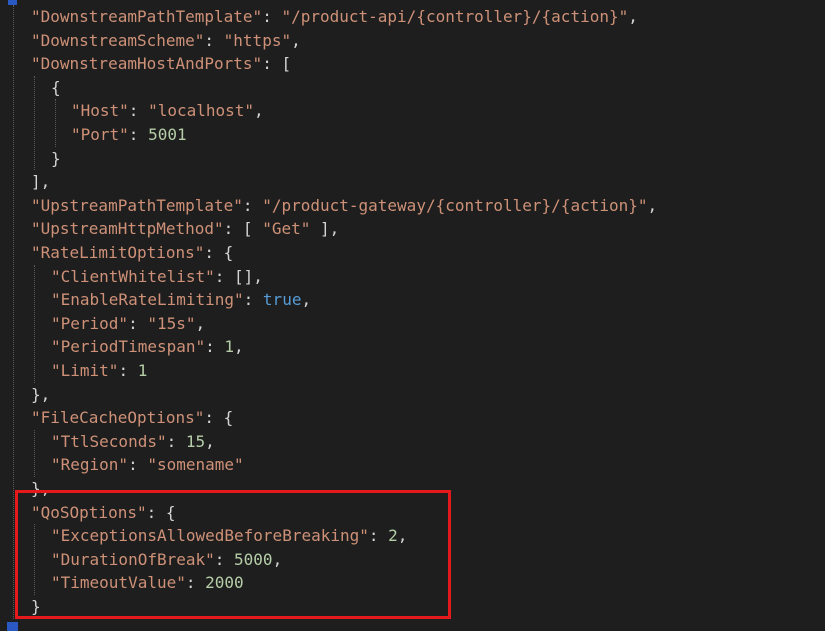  I want to click on json-key: "PeriodTimespan", so click(128, 347).